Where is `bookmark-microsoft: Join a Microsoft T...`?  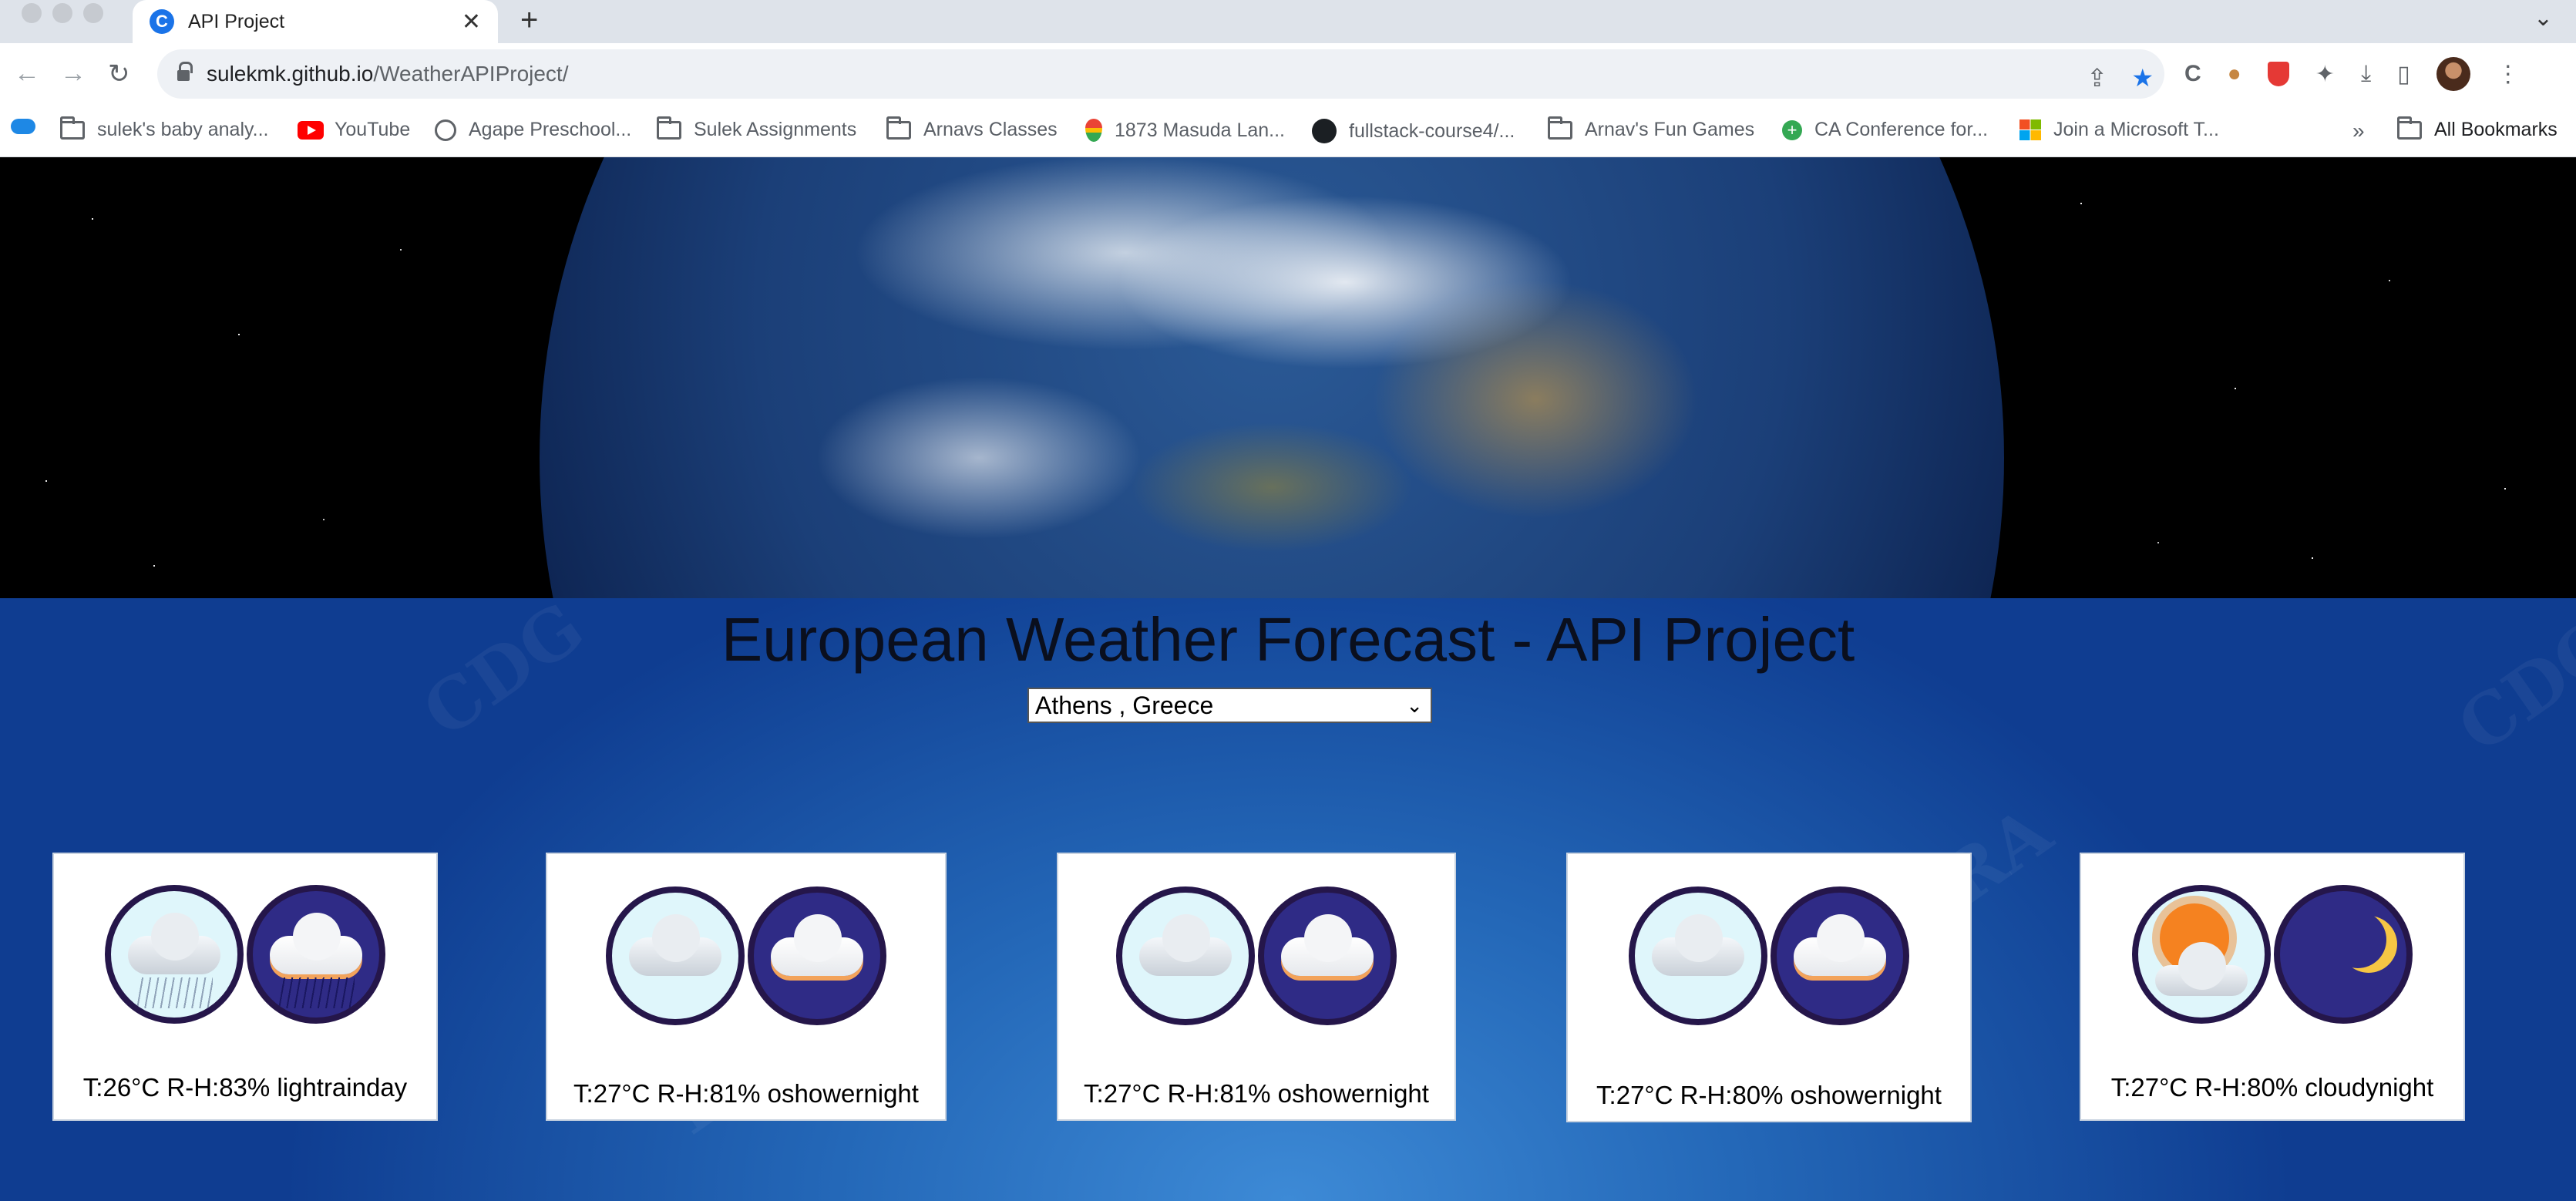 bookmark-microsoft: Join a Microsoft T... is located at coordinates (2119, 130).